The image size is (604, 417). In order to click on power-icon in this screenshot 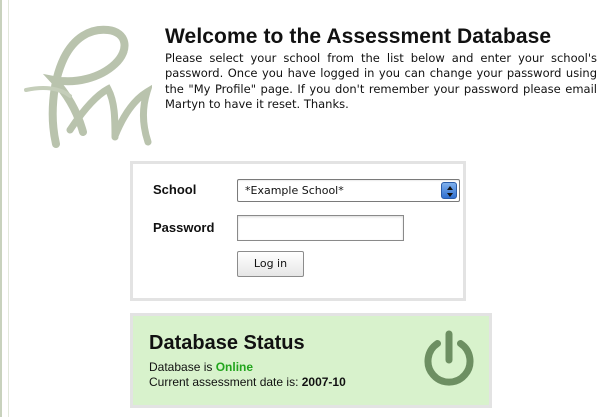, I will do `click(449, 358)`.